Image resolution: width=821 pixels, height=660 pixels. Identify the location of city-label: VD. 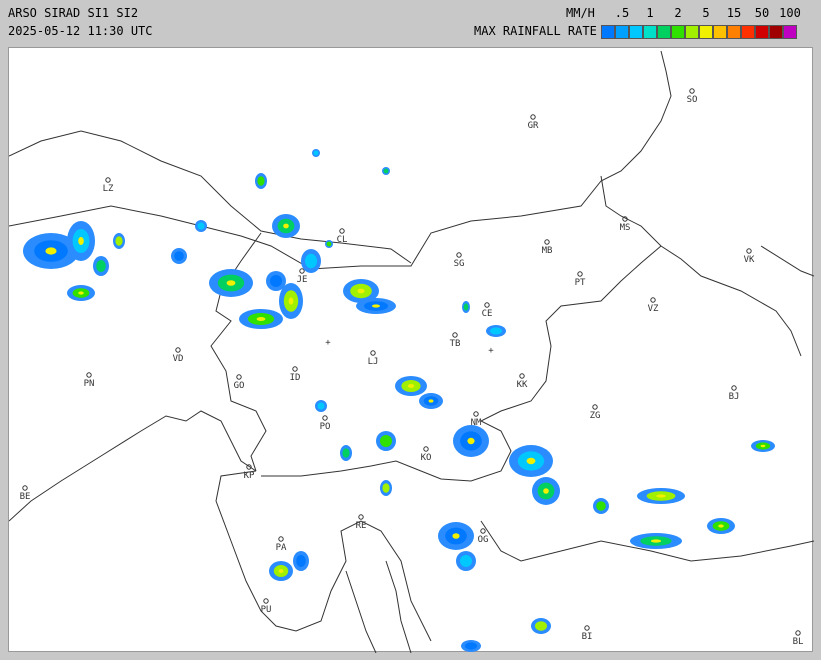
(178, 359).